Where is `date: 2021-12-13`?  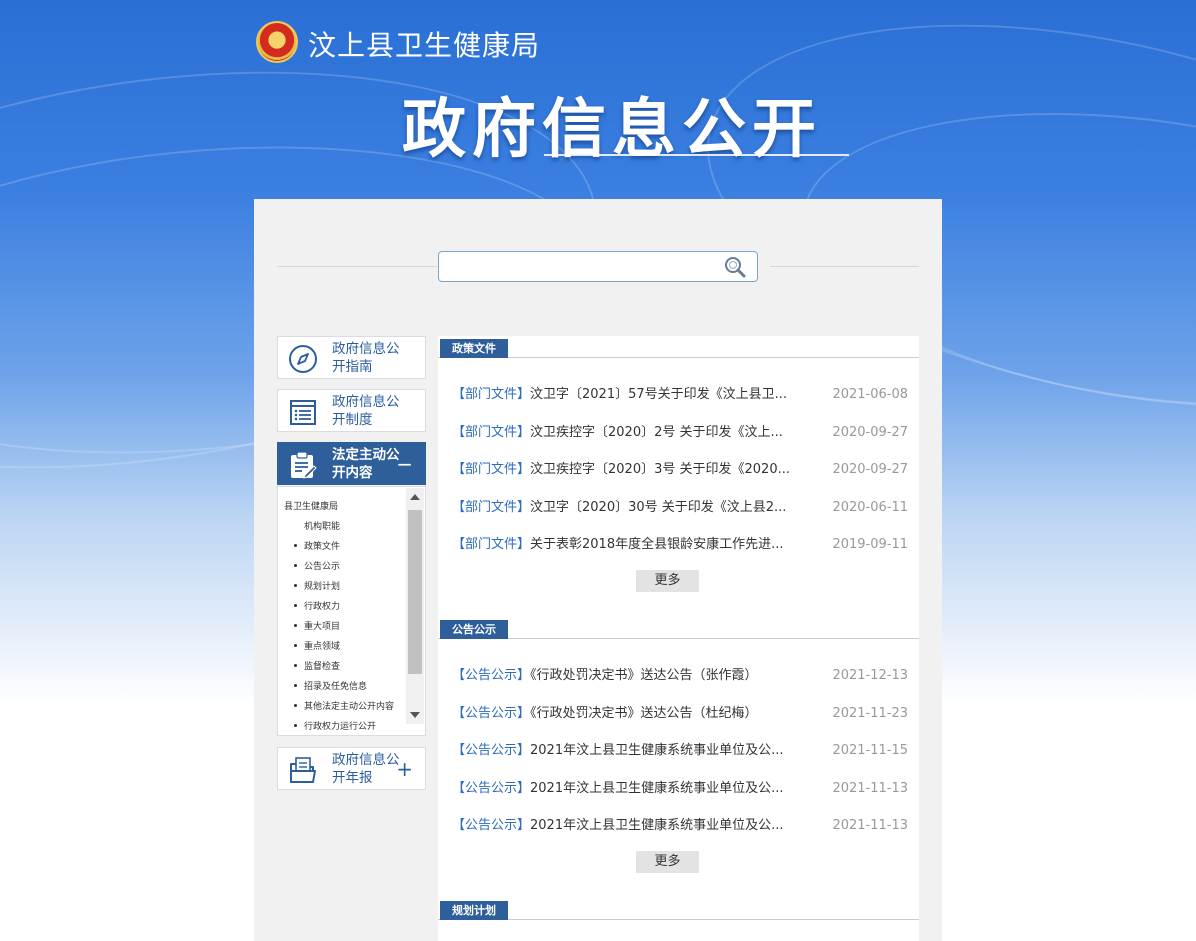
date: 2021-12-13 is located at coordinates (870, 675).